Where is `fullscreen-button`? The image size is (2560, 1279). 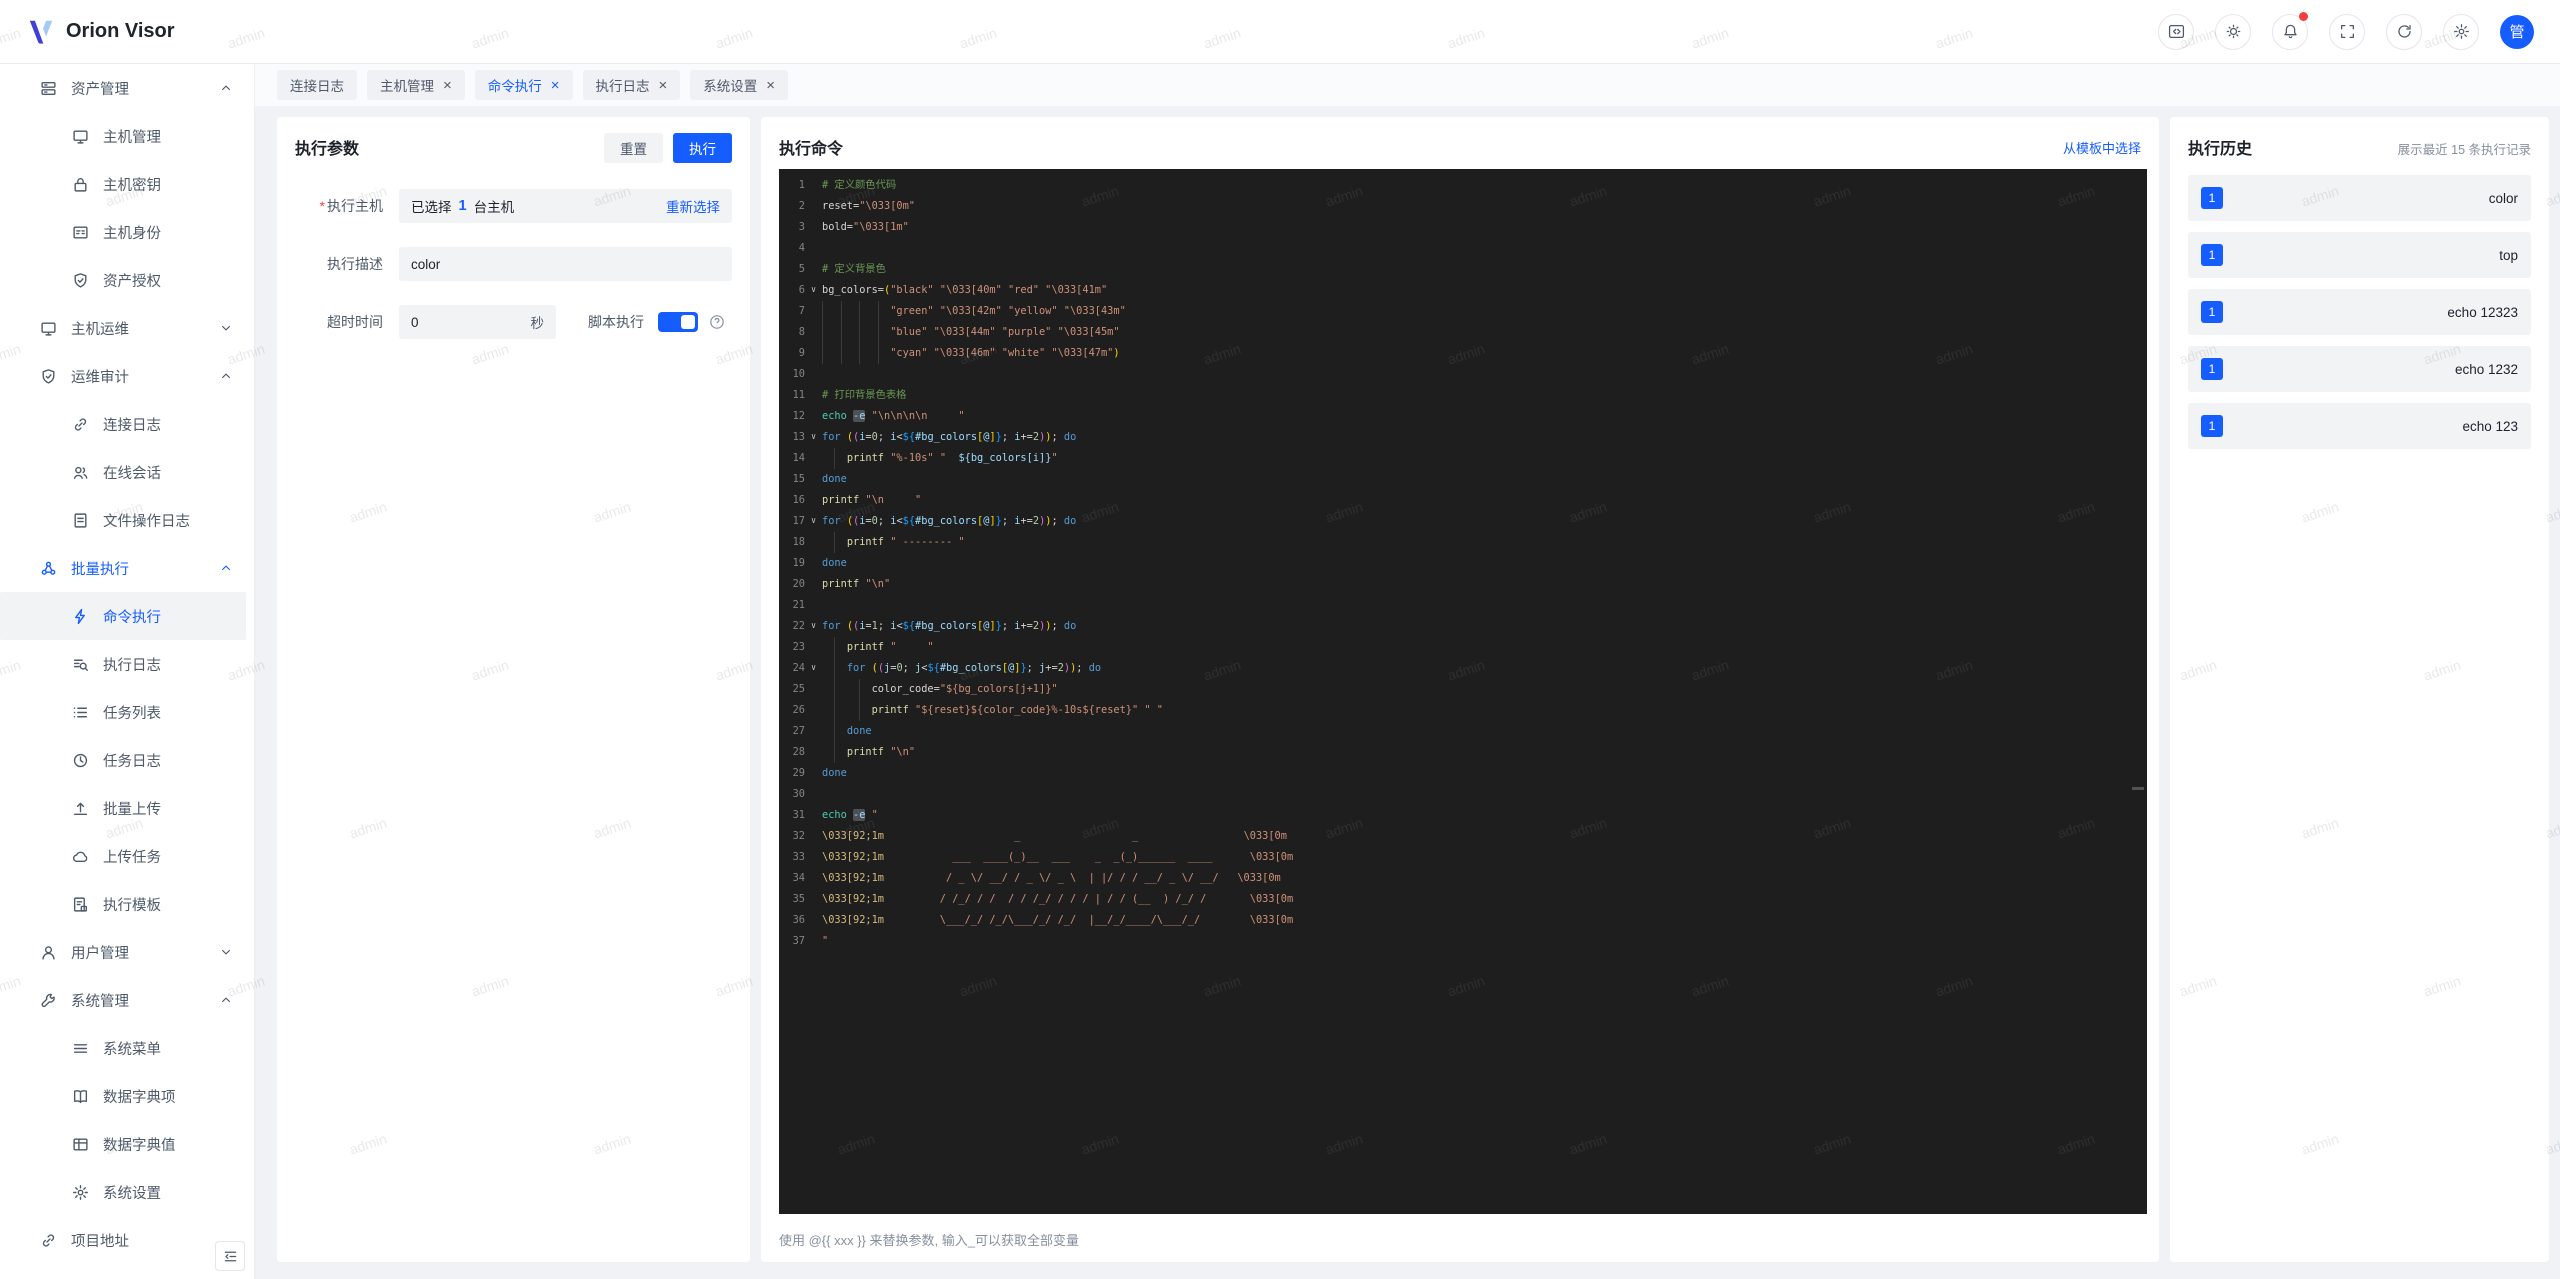
fullscreen-button is located at coordinates (2347, 31).